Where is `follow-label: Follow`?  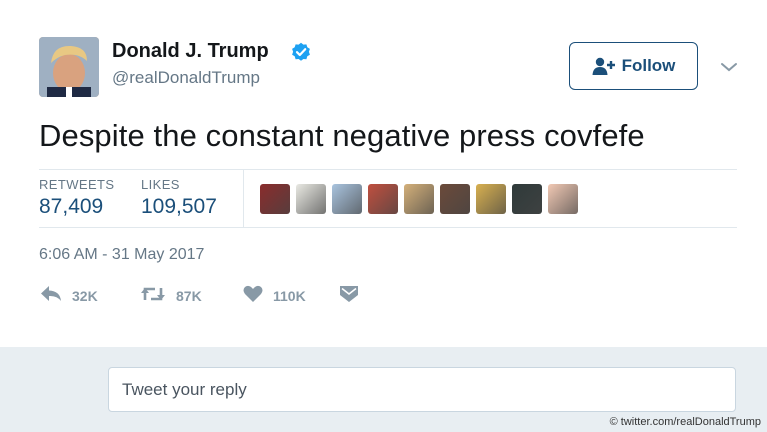 follow-label: Follow is located at coordinates (648, 65).